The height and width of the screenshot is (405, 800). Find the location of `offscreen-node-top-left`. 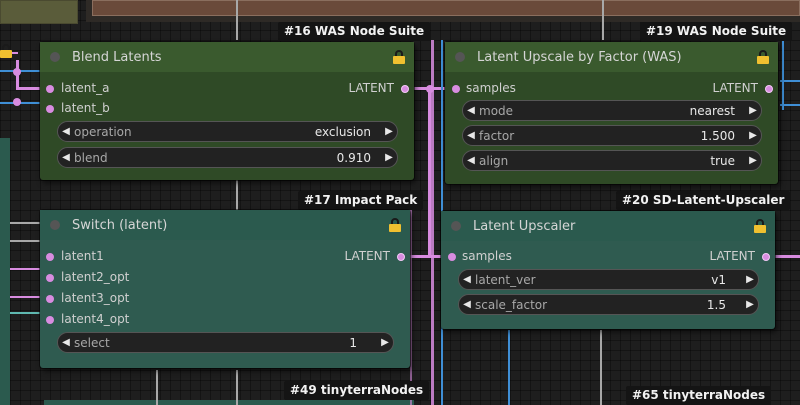

offscreen-node-top-left is located at coordinates (39, 12).